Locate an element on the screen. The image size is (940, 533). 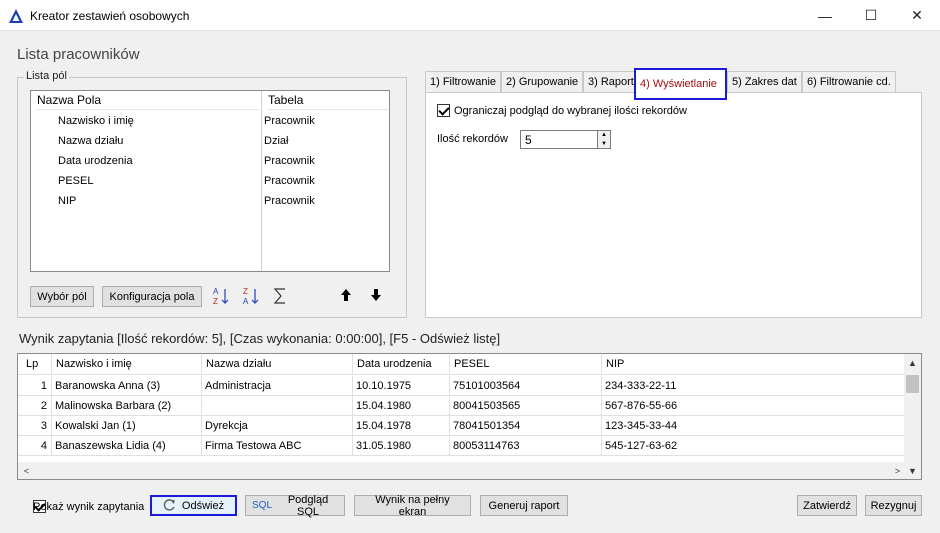
window-title: Kreator zestawień osobowych is located at coordinates (110, 16).